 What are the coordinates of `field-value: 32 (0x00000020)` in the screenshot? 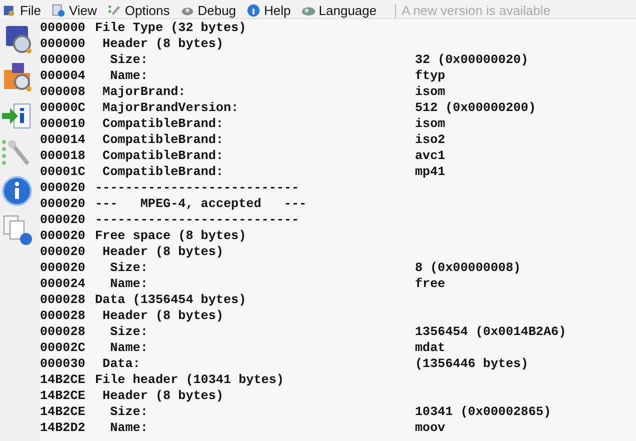 It's located at (471, 60).